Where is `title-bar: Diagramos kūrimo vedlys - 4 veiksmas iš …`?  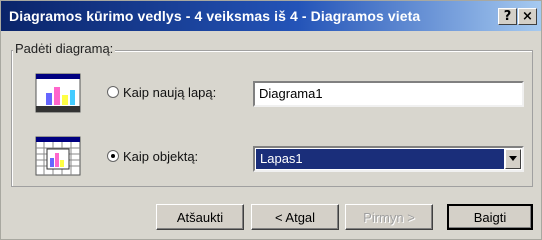 title-bar: Diagramos kūrimo vedlys - 4 veiksmas iš … is located at coordinates (271, 16).